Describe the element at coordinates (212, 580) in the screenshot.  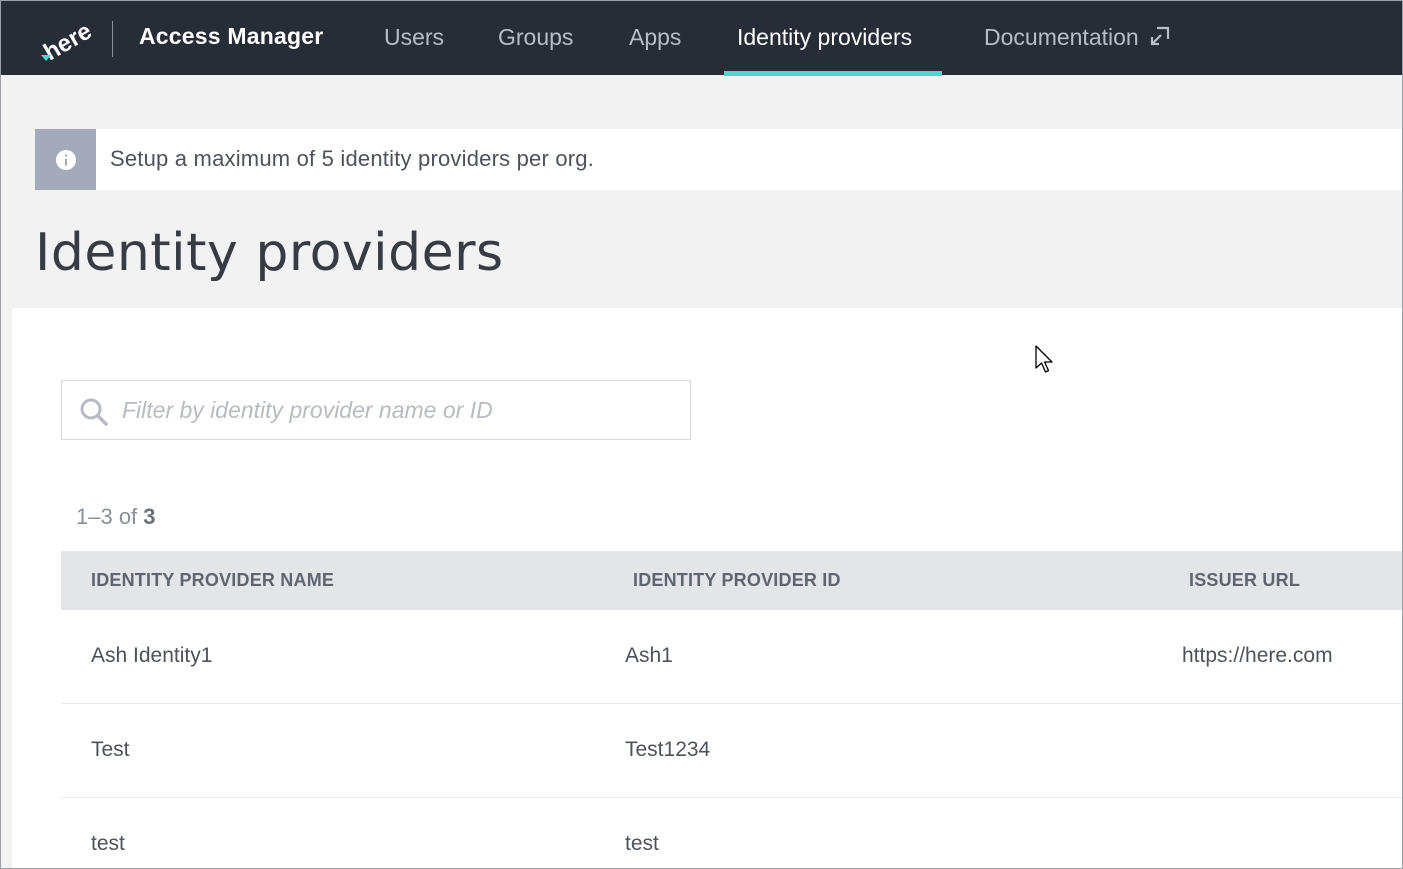
I see `column-header-name: IDENTITY PROVIDER NAME` at that location.